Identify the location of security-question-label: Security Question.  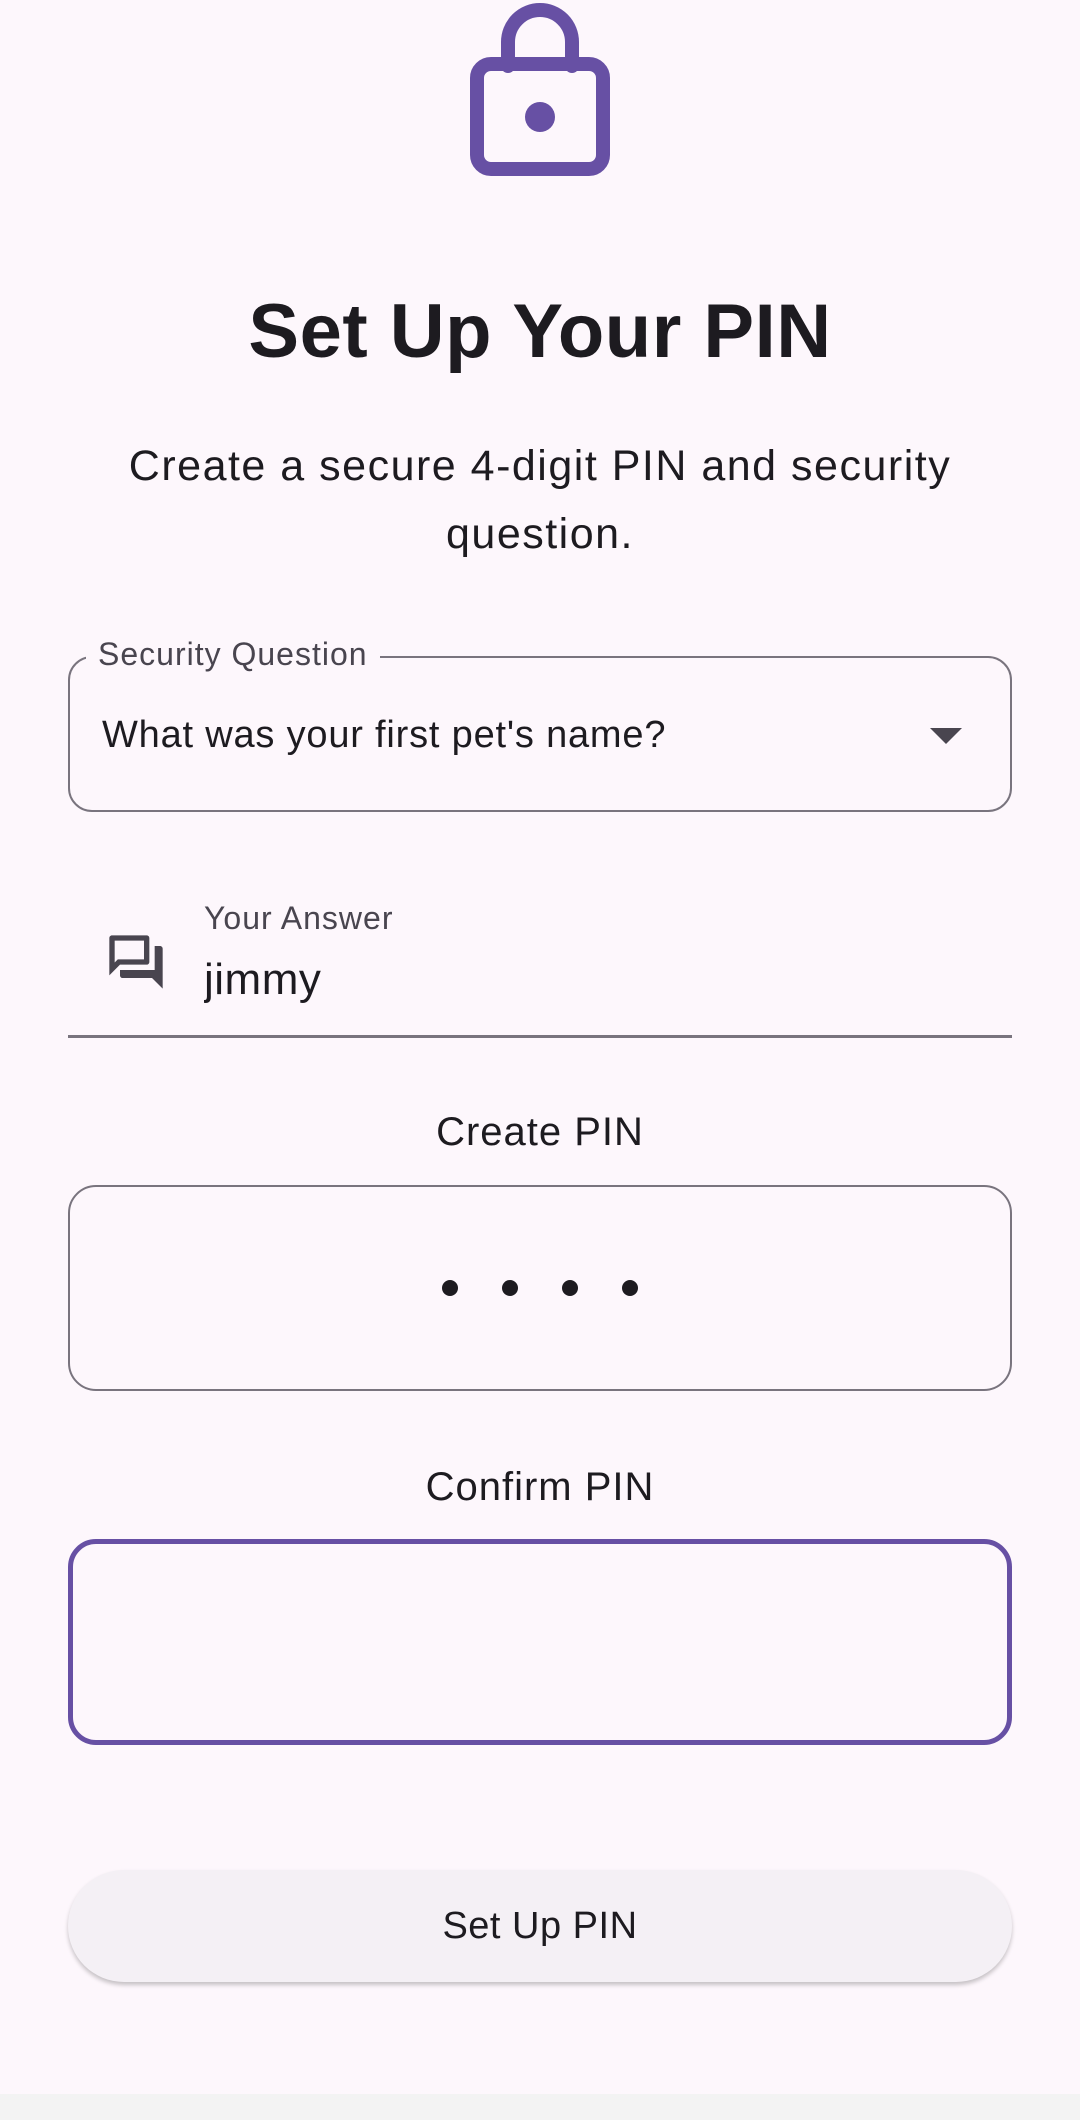
(233, 654).